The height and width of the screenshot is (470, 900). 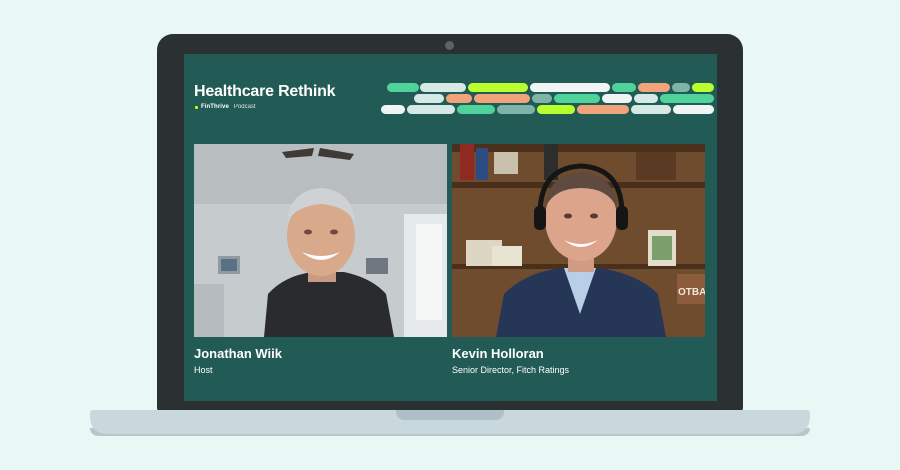 What do you see at coordinates (449, 45) in the screenshot?
I see `webcam-icon` at bounding box center [449, 45].